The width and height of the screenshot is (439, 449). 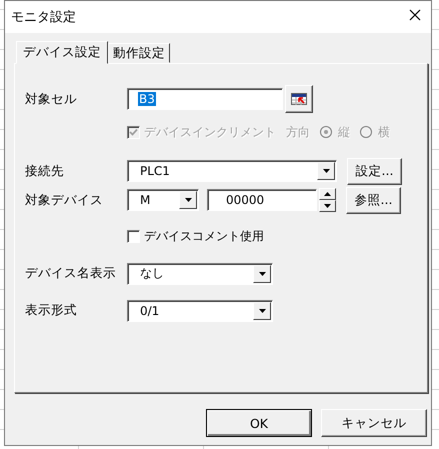 I want to click on radio-label: 縦, so click(x=344, y=132).